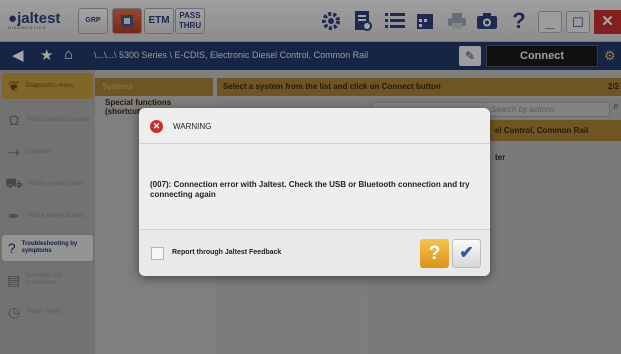 The image size is (621, 354). Describe the element at coordinates (314, 126) in the screenshot. I see `dialog-header: ✕ WARNING` at that location.